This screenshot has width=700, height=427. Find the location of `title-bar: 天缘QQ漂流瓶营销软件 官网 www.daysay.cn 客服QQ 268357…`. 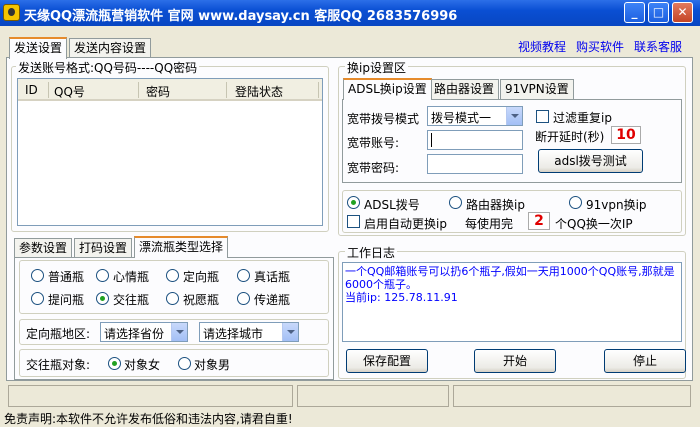

title-bar: 天缘QQ漂流瓶营销软件 官网 www.daysay.cn 客服QQ 268357… is located at coordinates (350, 13).